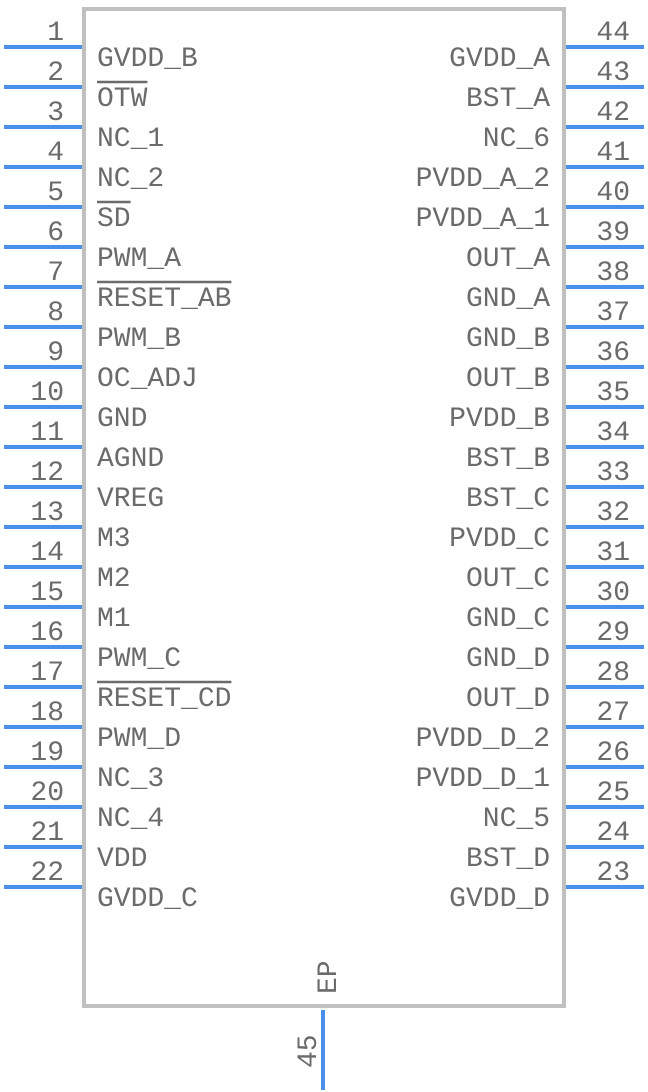  I want to click on pin-label: PVDD_B, so click(499, 419).